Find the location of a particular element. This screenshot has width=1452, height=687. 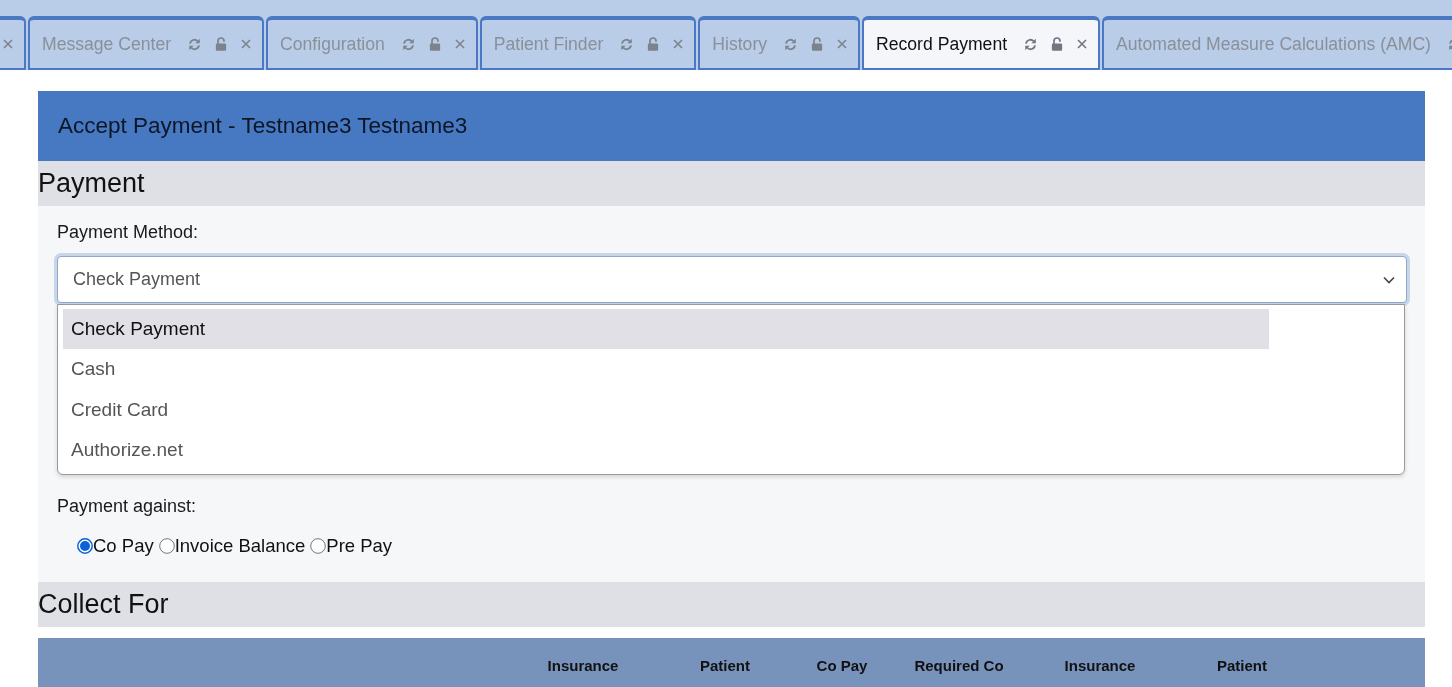

section-heading: Collect For is located at coordinates (731, 604).